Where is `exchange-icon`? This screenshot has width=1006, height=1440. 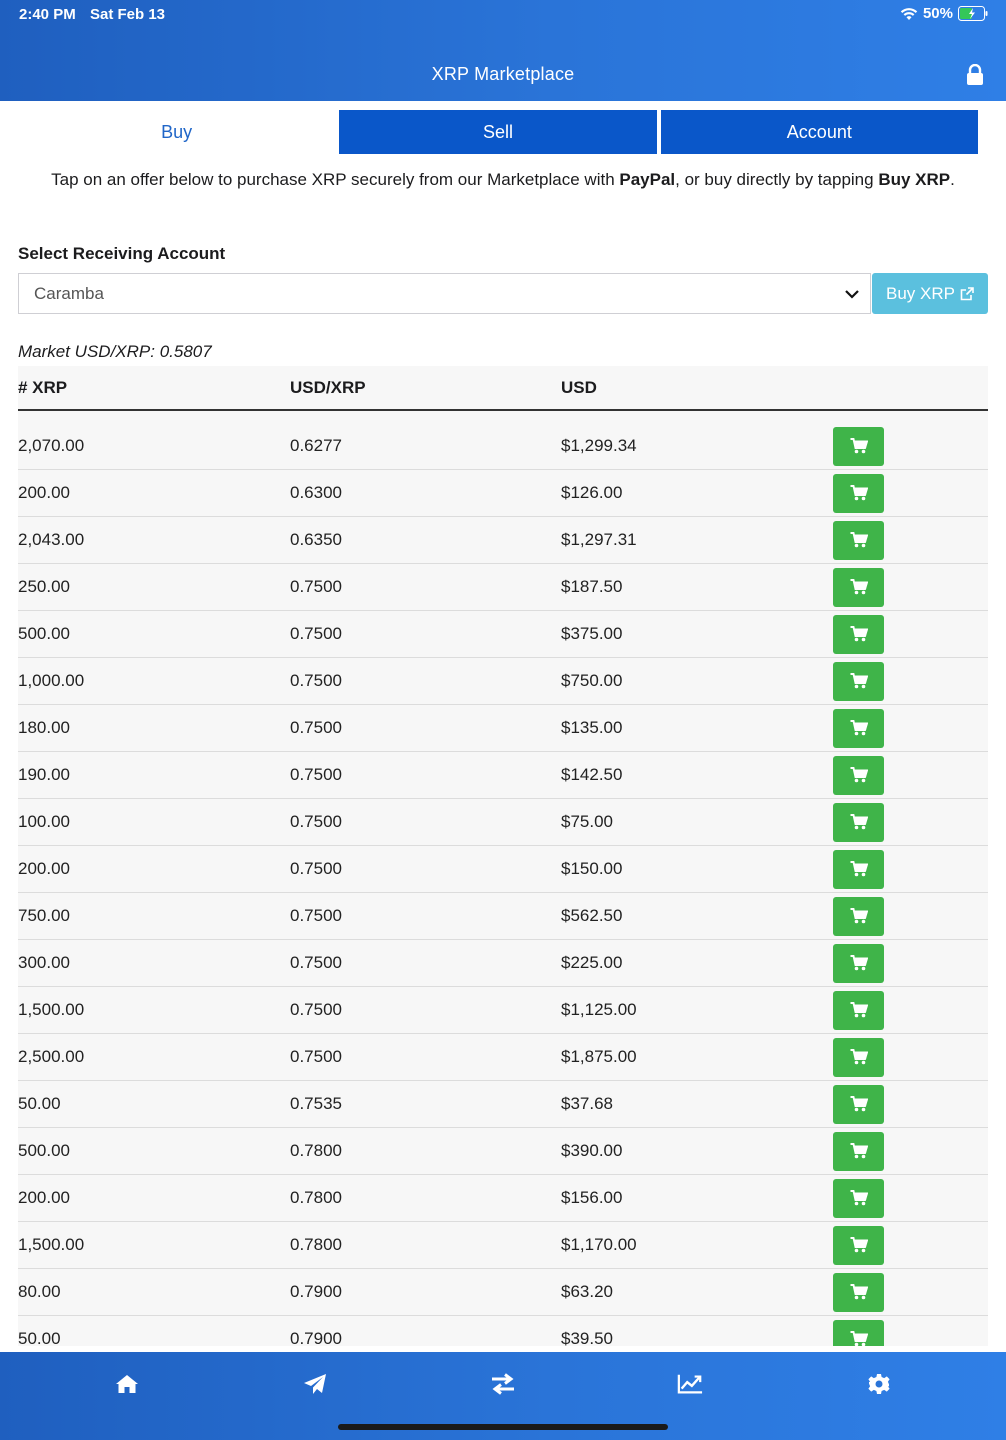 exchange-icon is located at coordinates (503, 1384).